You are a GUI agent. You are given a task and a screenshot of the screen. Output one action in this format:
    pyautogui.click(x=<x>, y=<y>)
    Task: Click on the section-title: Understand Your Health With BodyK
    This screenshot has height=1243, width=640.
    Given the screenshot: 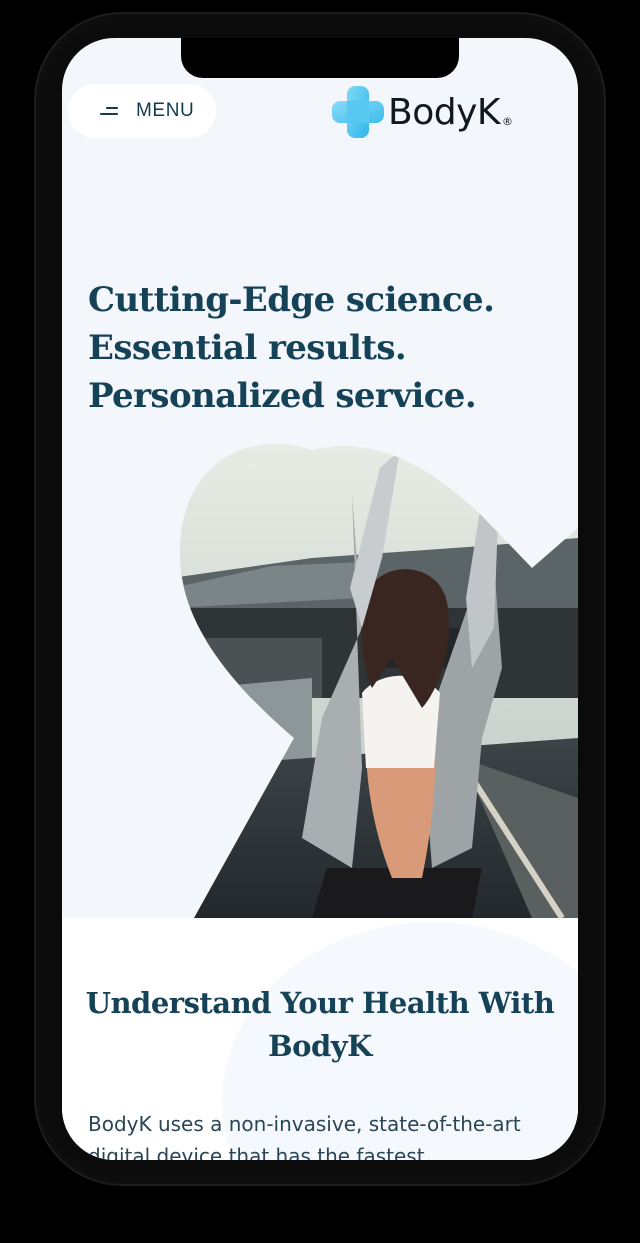 What is the action you would take?
    pyautogui.click(x=320, y=1024)
    